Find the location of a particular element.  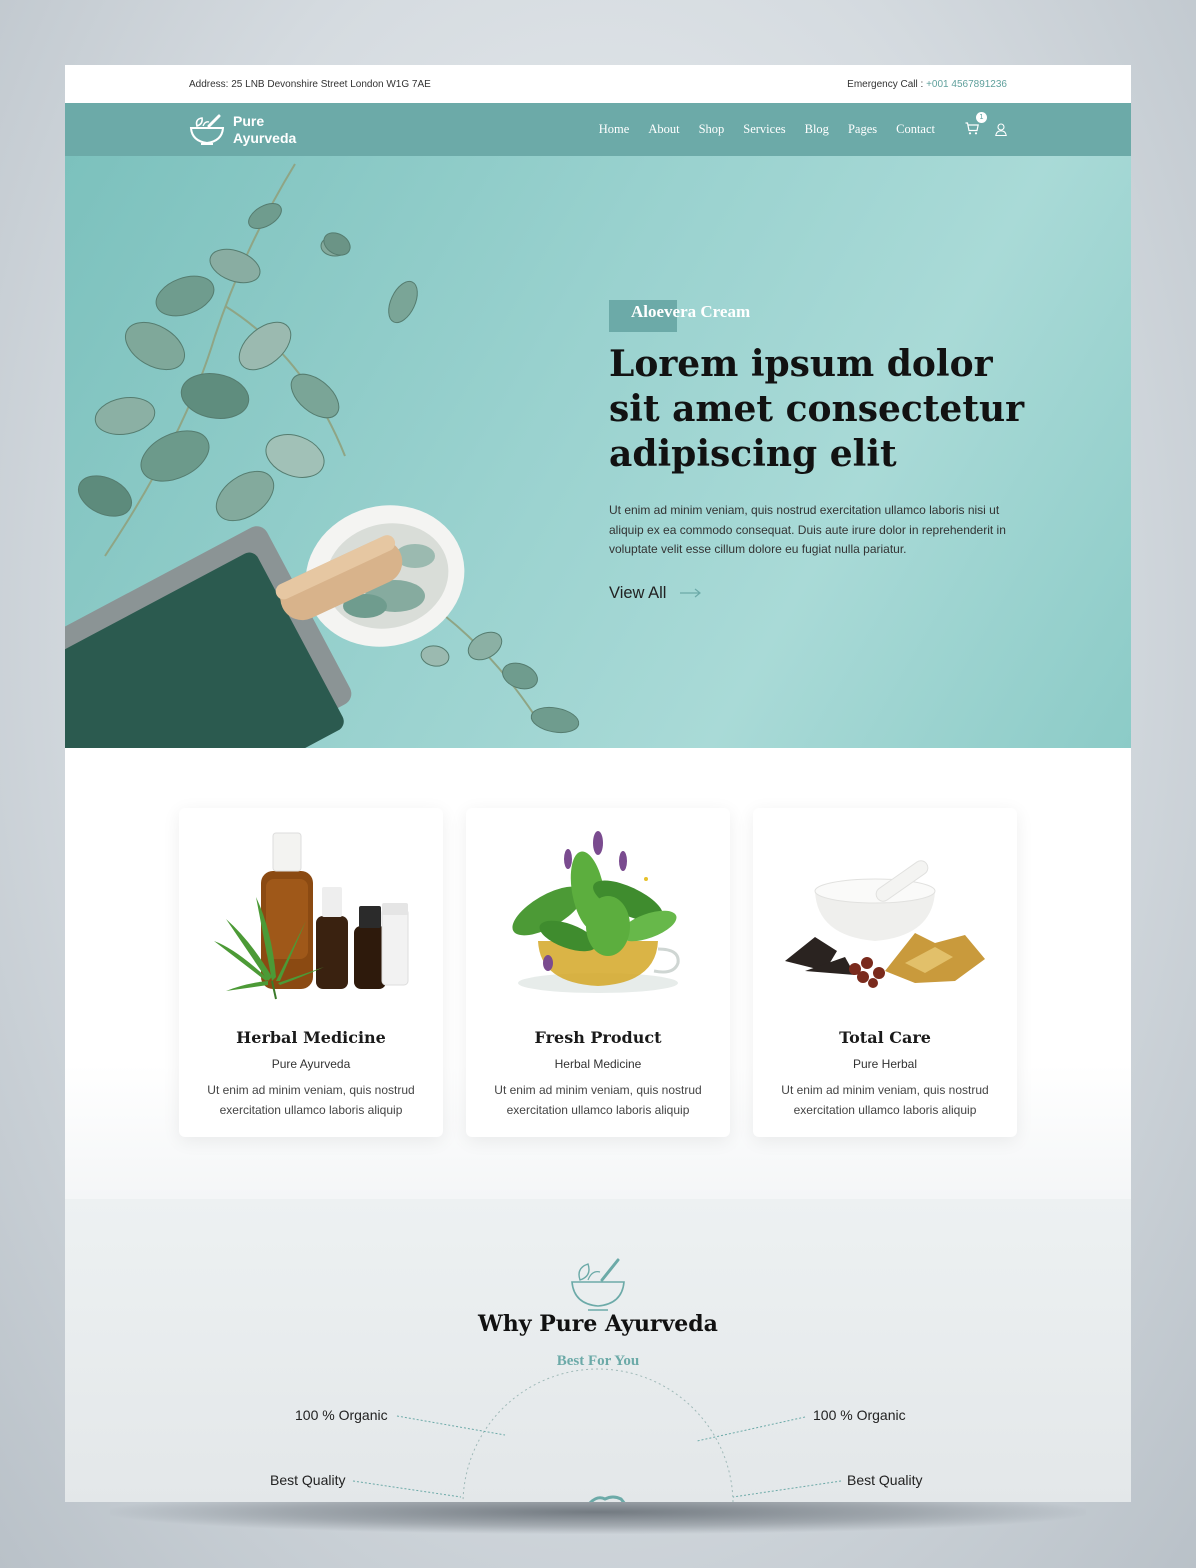

feature-quality-right: Best Quality is located at coordinates (885, 1480).